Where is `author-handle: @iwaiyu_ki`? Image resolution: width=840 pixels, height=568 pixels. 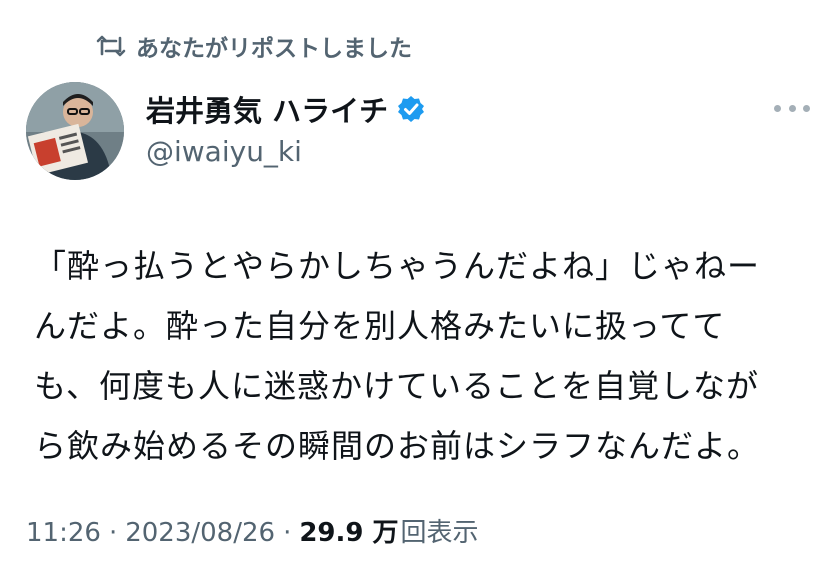 author-handle: @iwaiyu_ki is located at coordinates (224, 151).